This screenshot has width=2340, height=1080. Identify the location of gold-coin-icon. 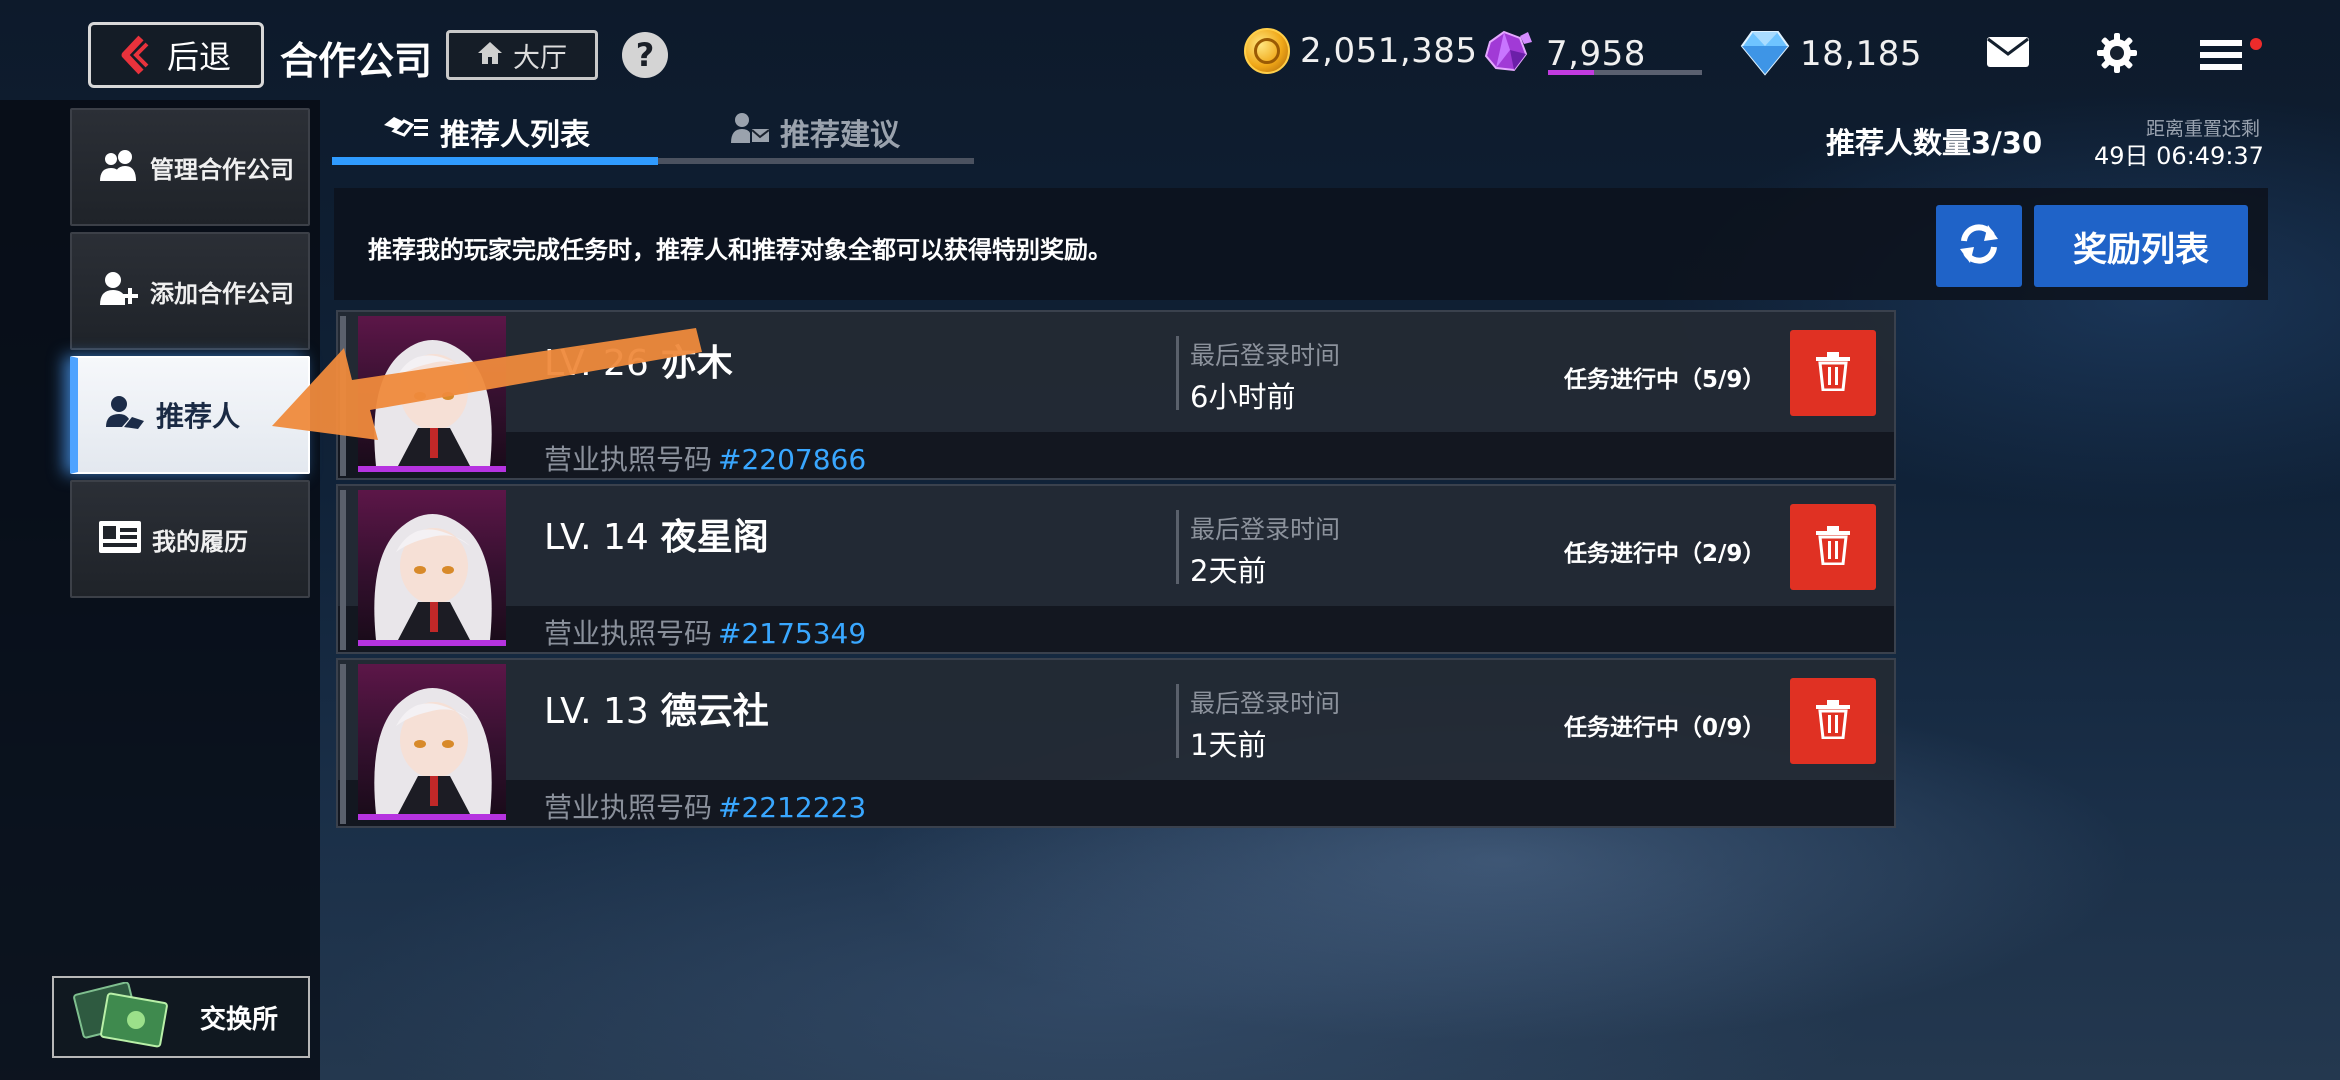
(1267, 51).